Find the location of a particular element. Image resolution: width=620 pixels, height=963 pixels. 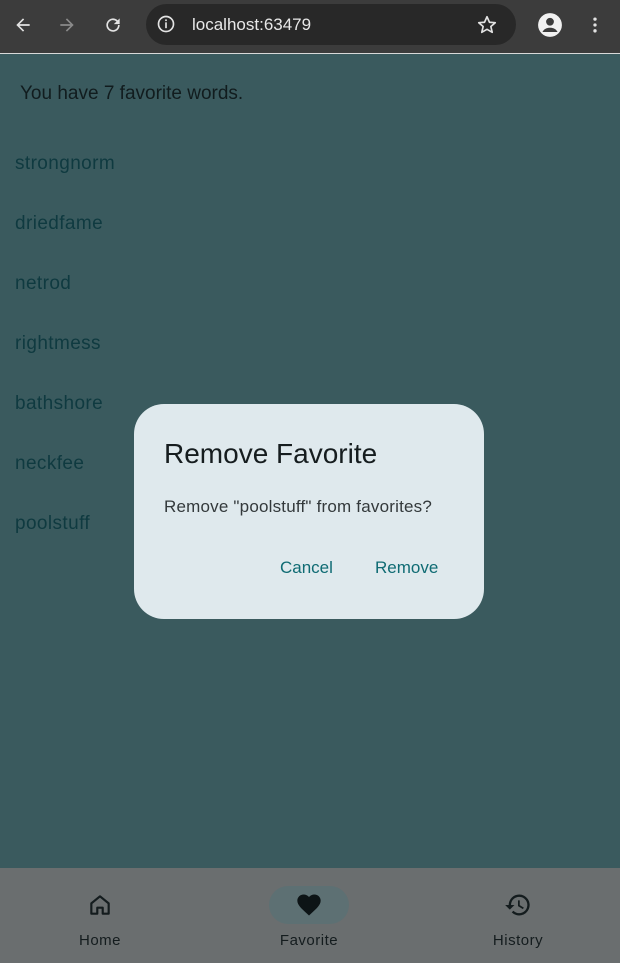

forward-button is located at coordinates (67, 25).